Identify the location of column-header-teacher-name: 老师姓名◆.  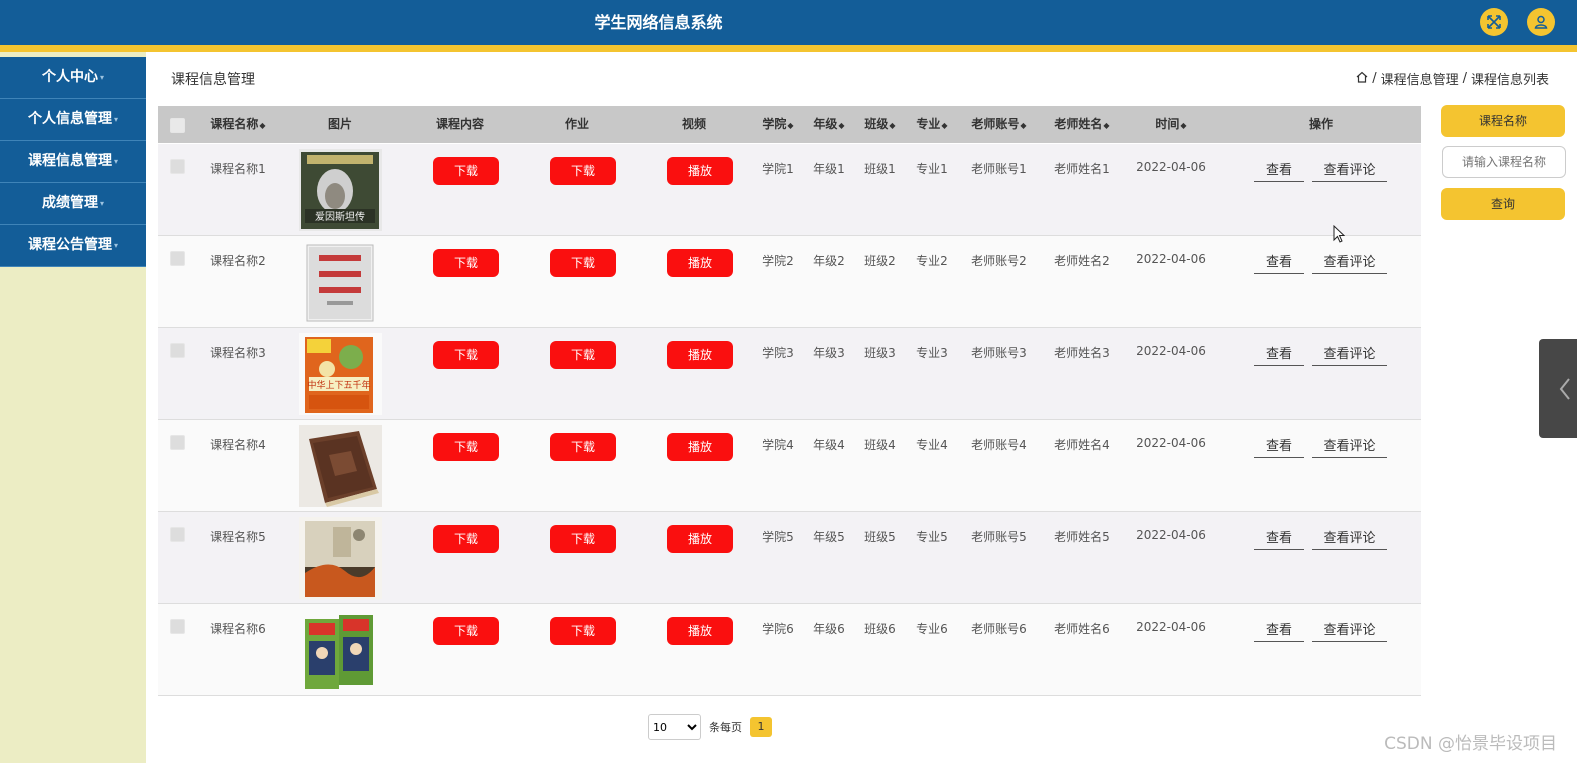
(1081, 124).